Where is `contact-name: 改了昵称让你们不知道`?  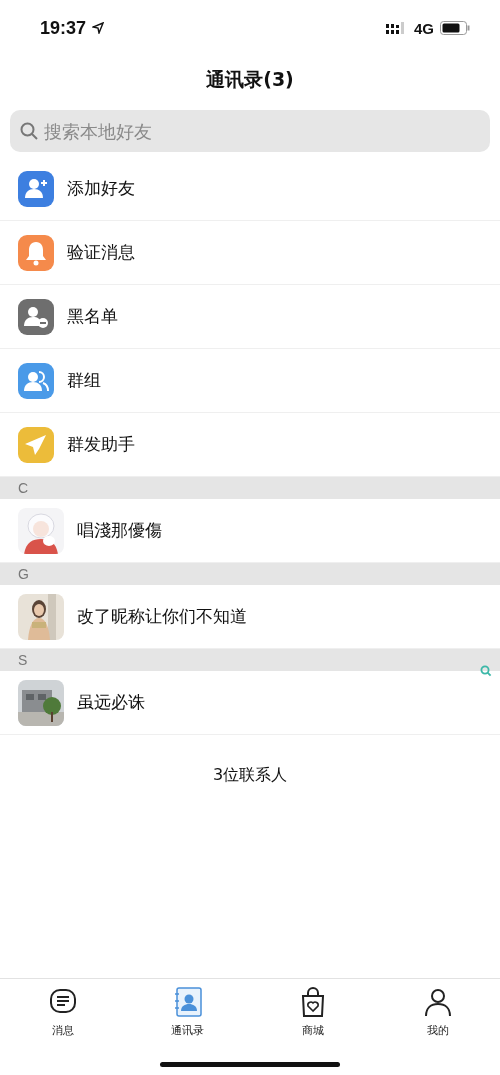 contact-name: 改了昵称让你们不知道 is located at coordinates (162, 616).